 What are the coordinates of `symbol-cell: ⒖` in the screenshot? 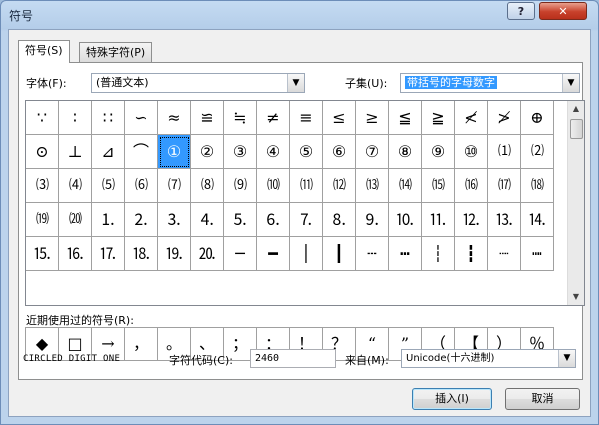 It's located at (42, 254).